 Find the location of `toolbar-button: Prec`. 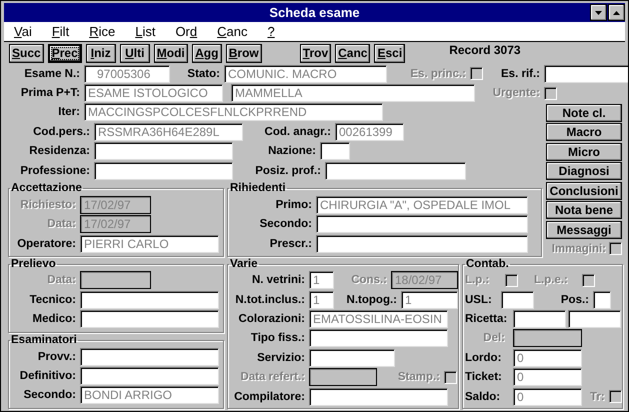

toolbar-button: Prec is located at coordinates (65, 53).